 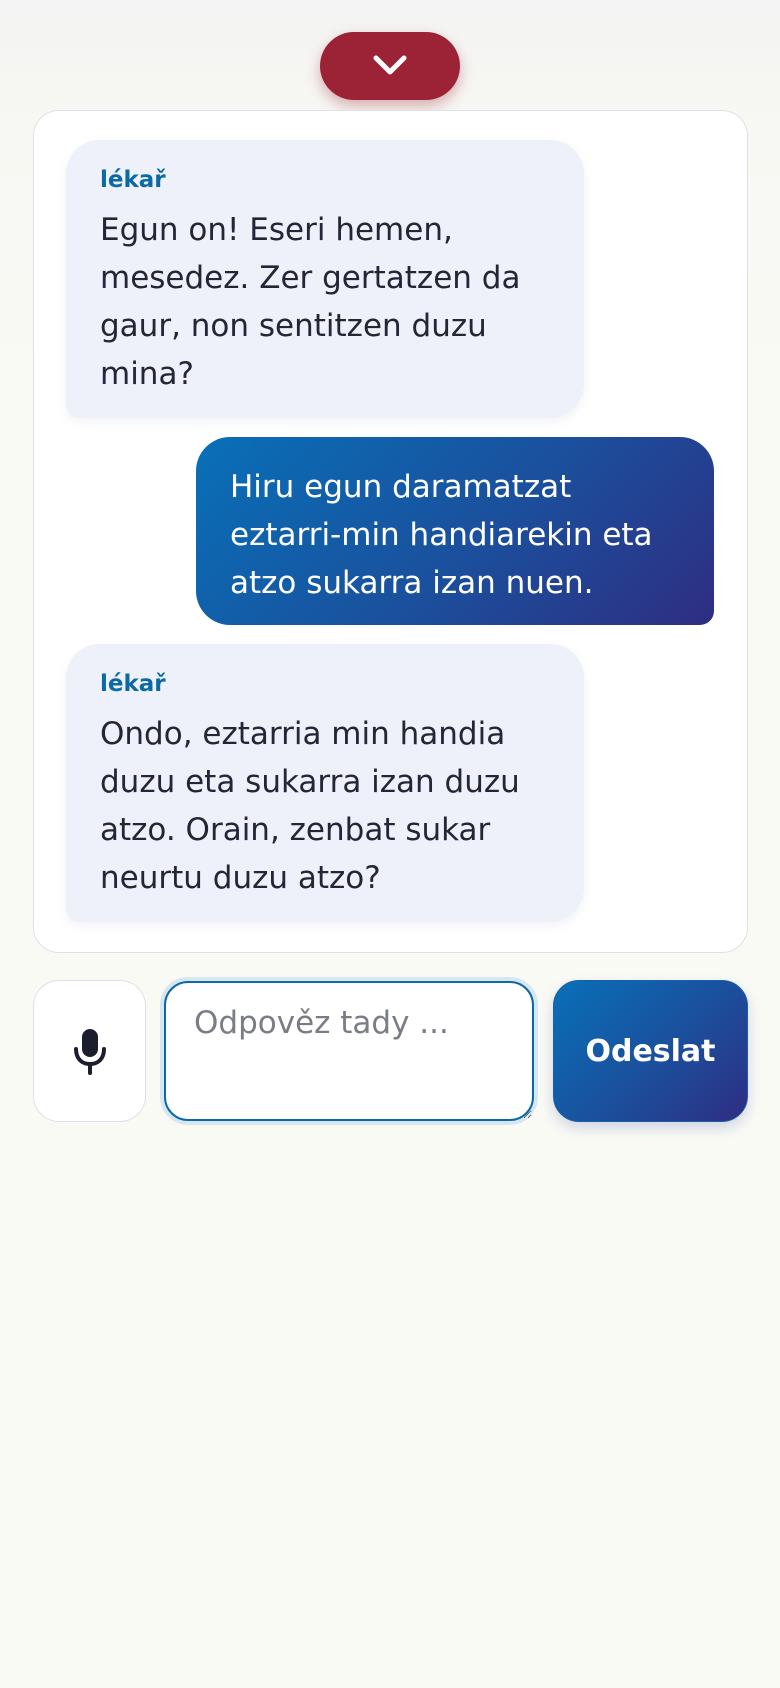 I want to click on answer-input, so click(x=349, y=1051).